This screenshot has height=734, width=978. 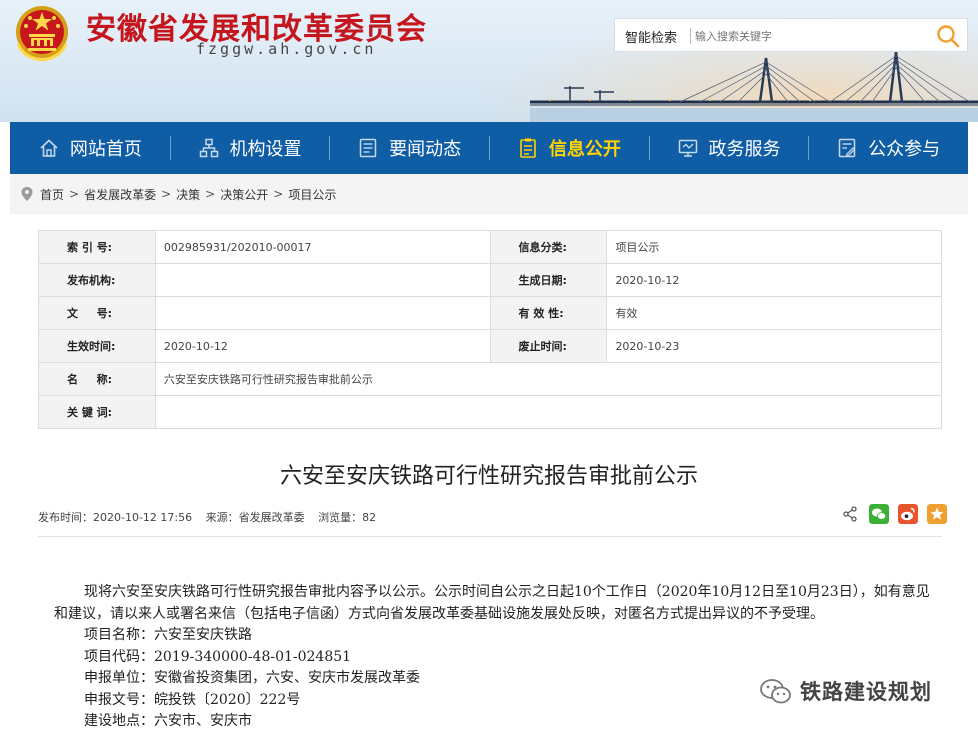 I want to click on nav-item-home: 网站首页, so click(x=90, y=148).